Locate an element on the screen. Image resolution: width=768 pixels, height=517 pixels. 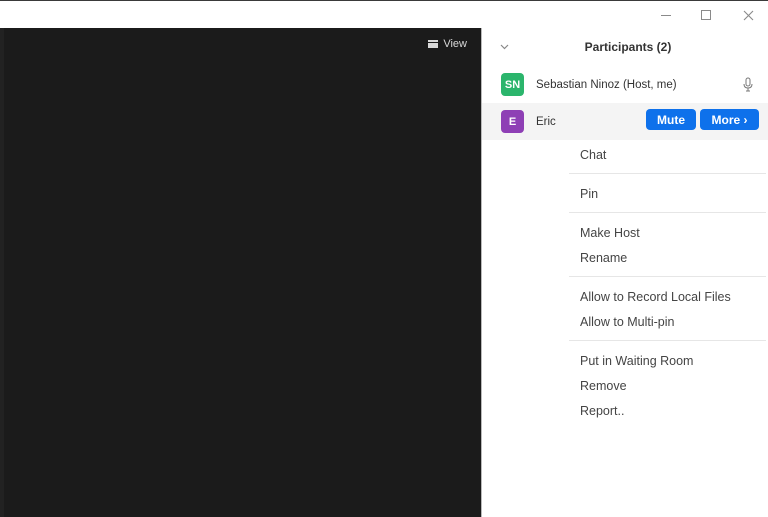
collapse-button is located at coordinates (504, 47).